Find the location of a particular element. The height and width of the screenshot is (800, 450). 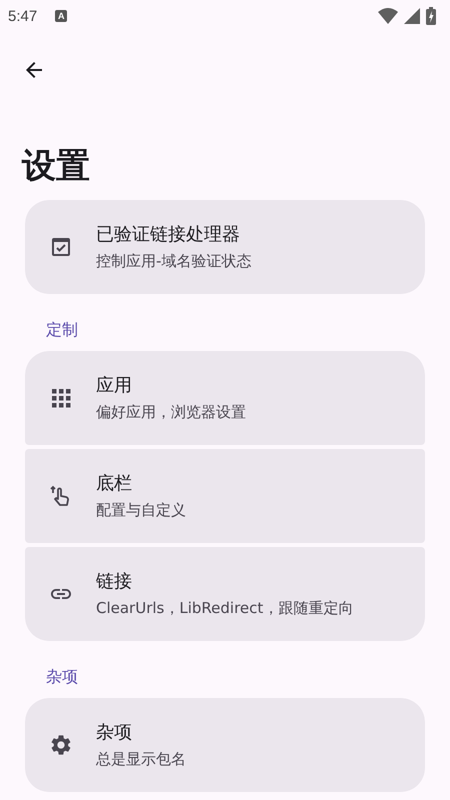

item-subtitle: ClearUrls，LibRedirect，跟随重定向 is located at coordinates (225, 608).